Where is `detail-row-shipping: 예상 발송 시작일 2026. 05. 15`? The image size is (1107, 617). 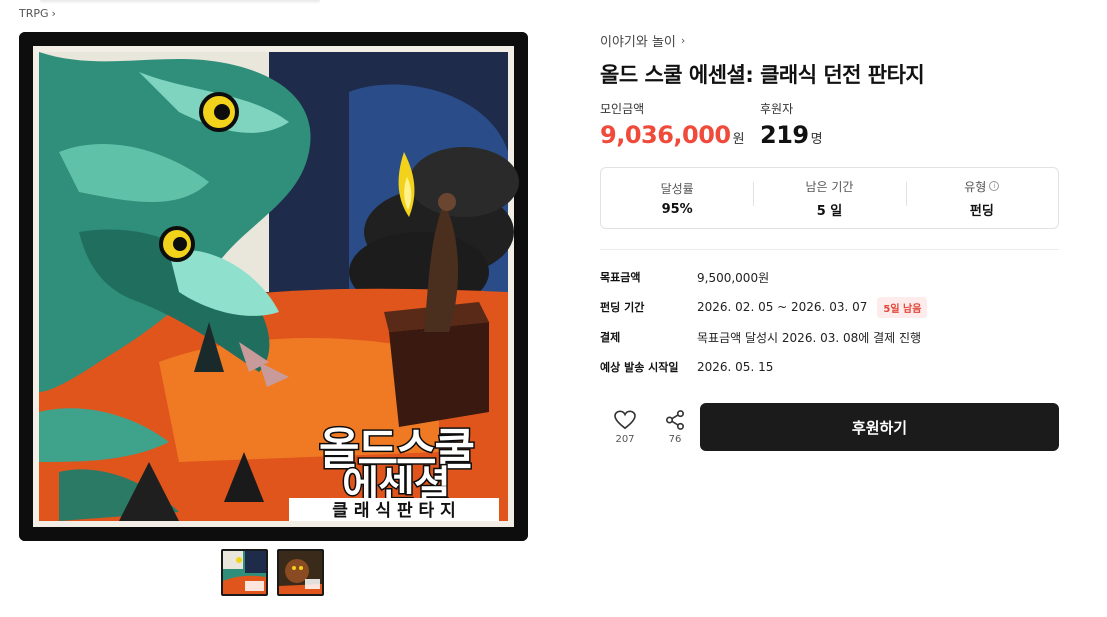
detail-row-shipping: 예상 발송 시작일 2026. 05. 15 is located at coordinates (830, 367).